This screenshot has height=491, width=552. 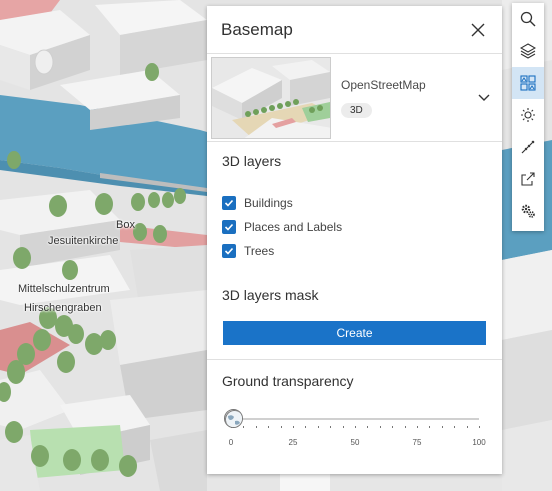 I want to click on map-label-box: Box, so click(x=125, y=225).